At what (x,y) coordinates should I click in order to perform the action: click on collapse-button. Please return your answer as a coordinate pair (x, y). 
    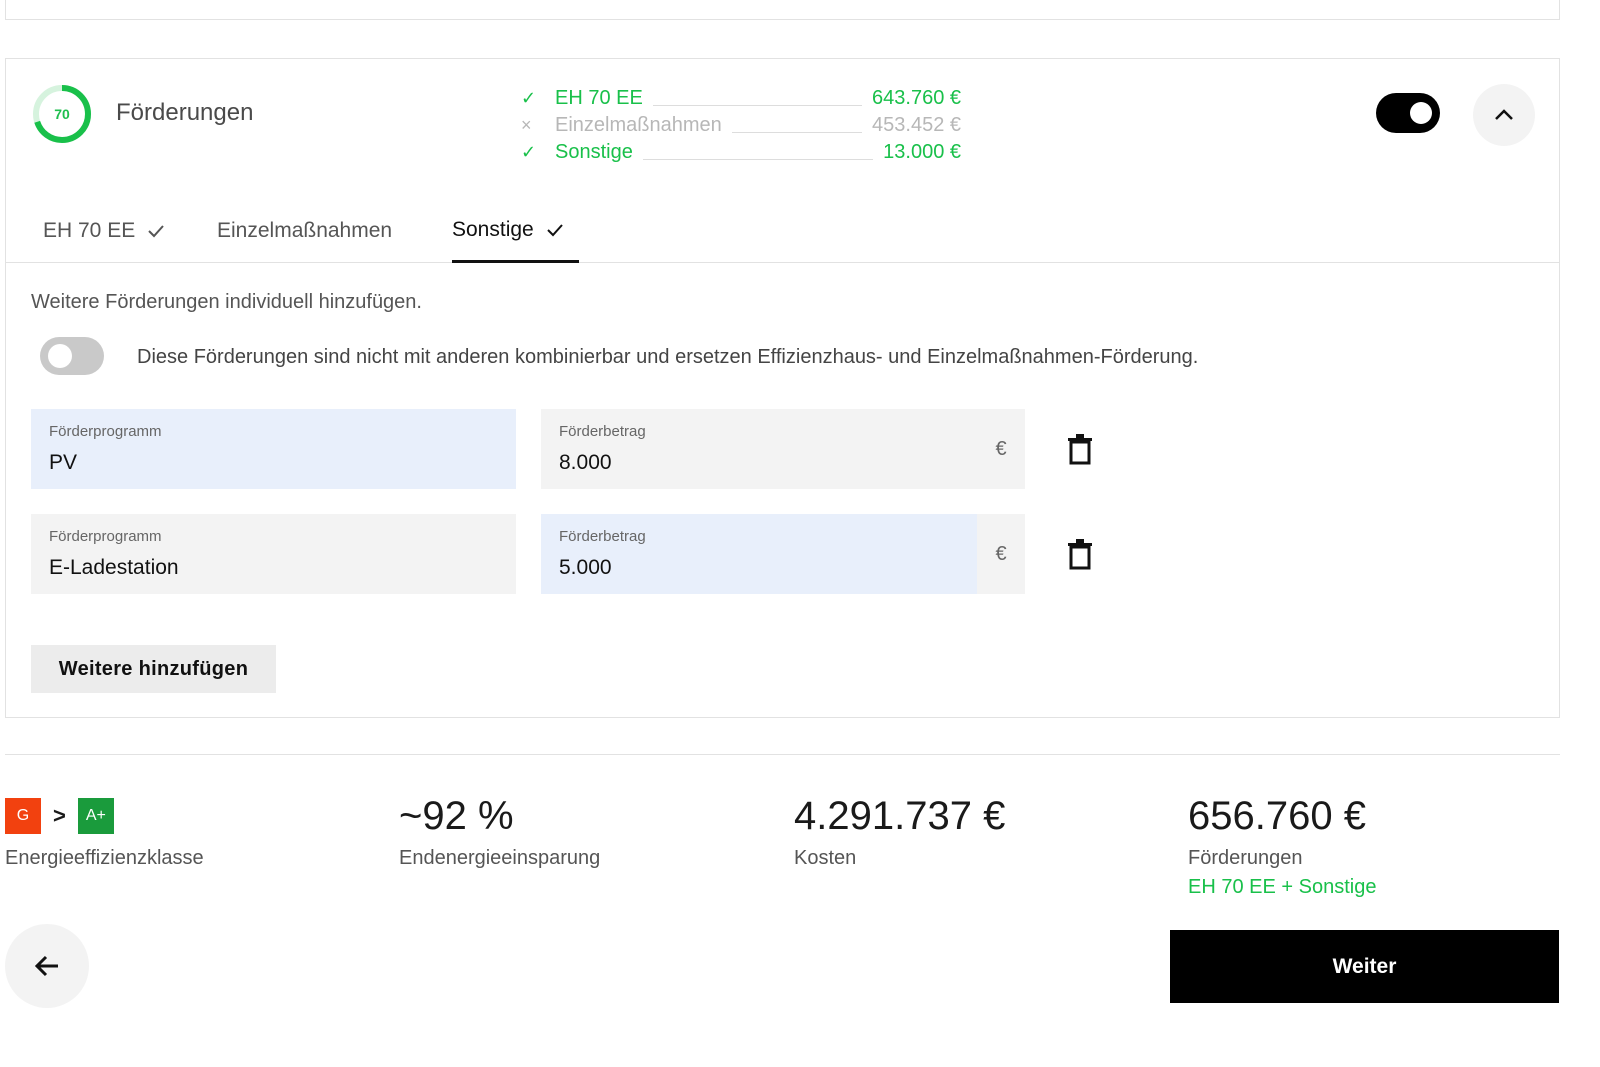
    Looking at the image, I should click on (1504, 115).